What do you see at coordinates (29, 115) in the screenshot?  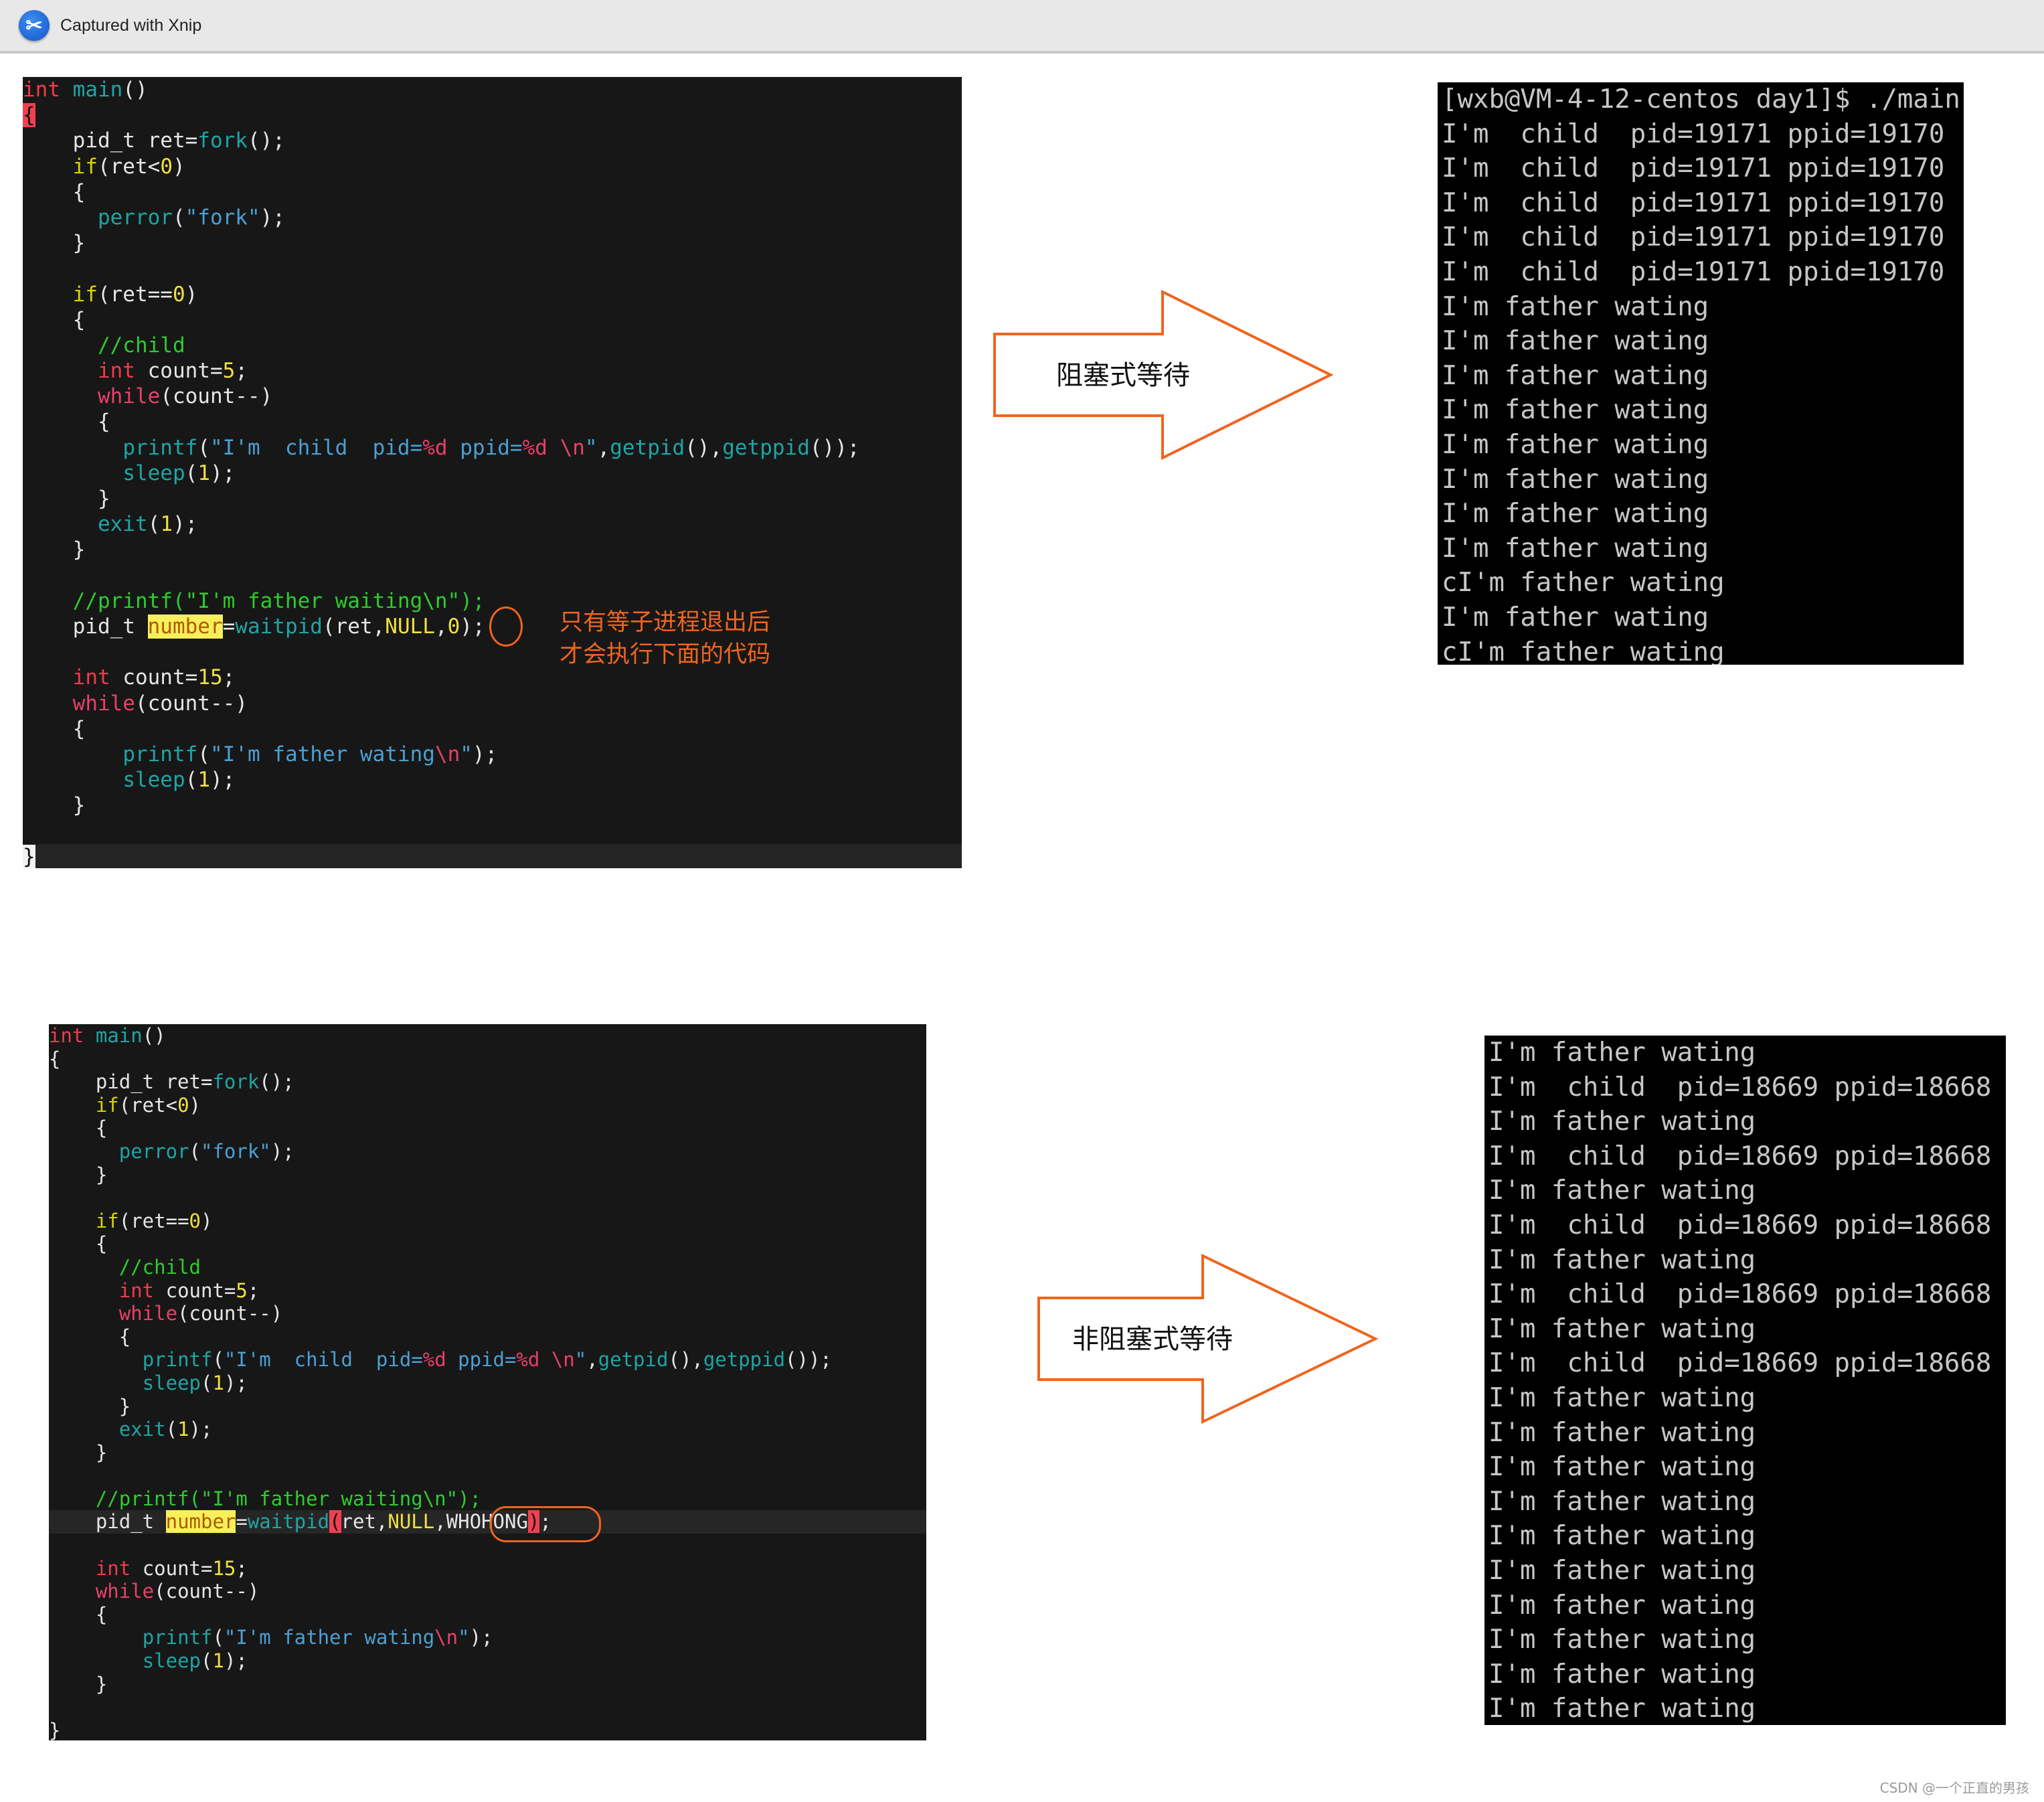 I see `cursor-brace: {` at bounding box center [29, 115].